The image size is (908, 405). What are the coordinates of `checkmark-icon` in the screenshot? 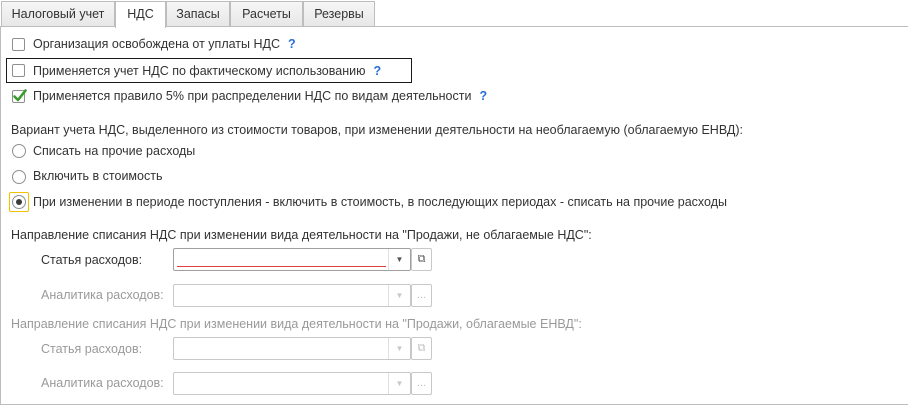 It's located at (20, 95).